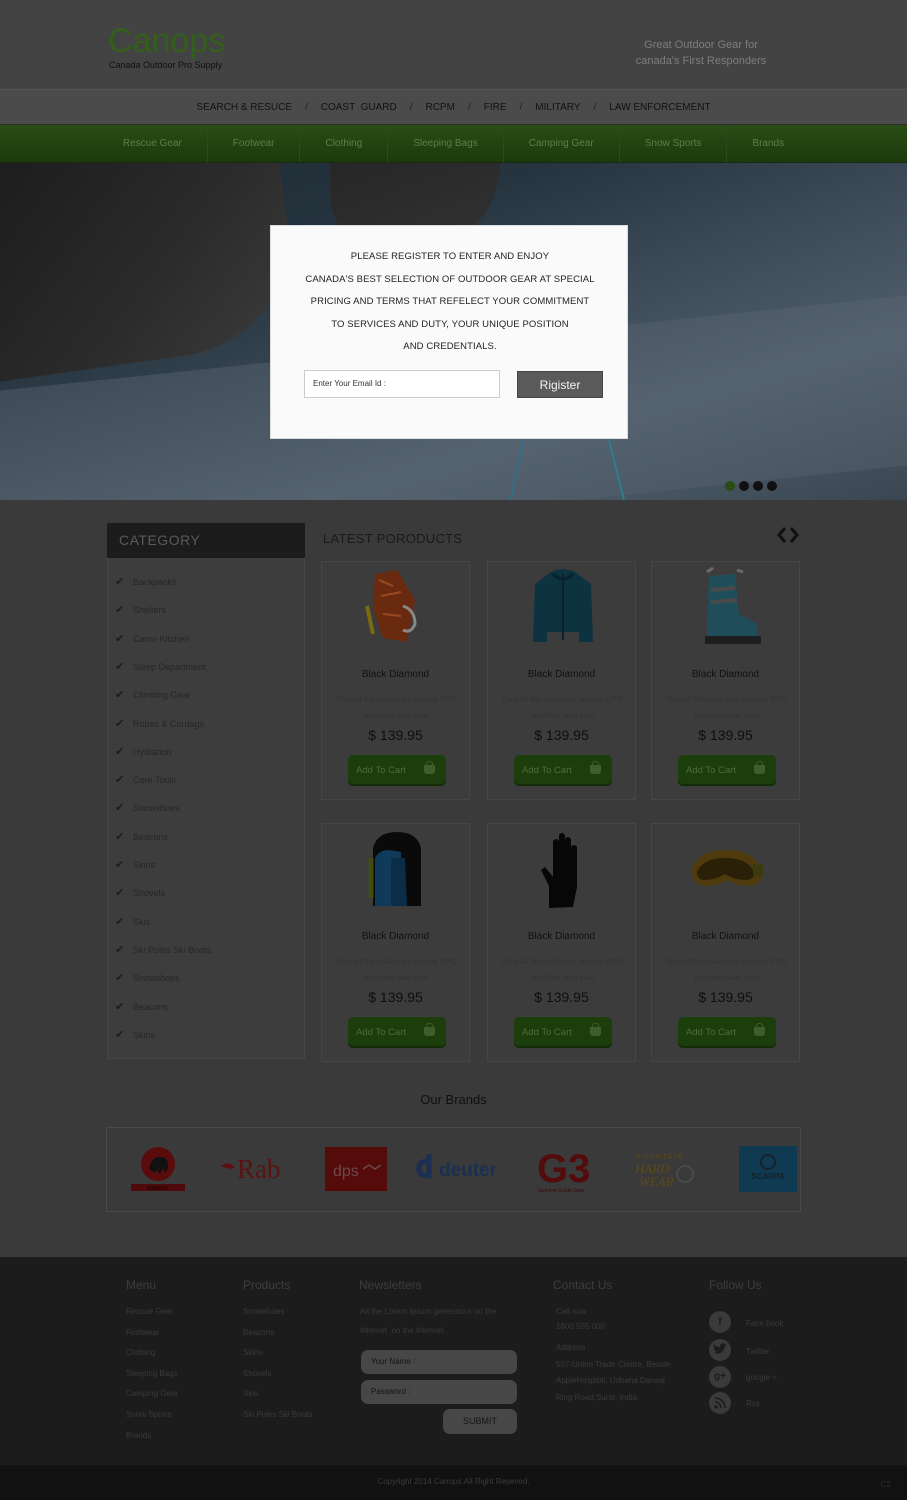 Image resolution: width=907 pixels, height=1500 pixels. What do you see at coordinates (140, 1352) in the screenshot?
I see `footer-menu-link: Clothing` at bounding box center [140, 1352].